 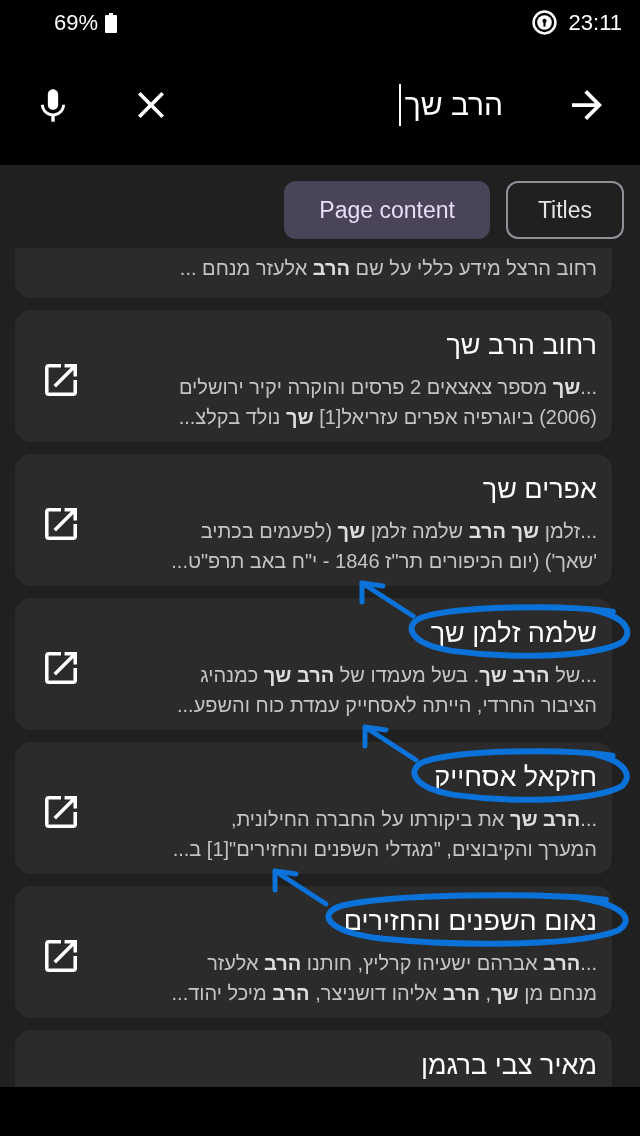 What do you see at coordinates (515, 777) in the screenshot?
I see `result-title: חזקאל אסחייק` at bounding box center [515, 777].